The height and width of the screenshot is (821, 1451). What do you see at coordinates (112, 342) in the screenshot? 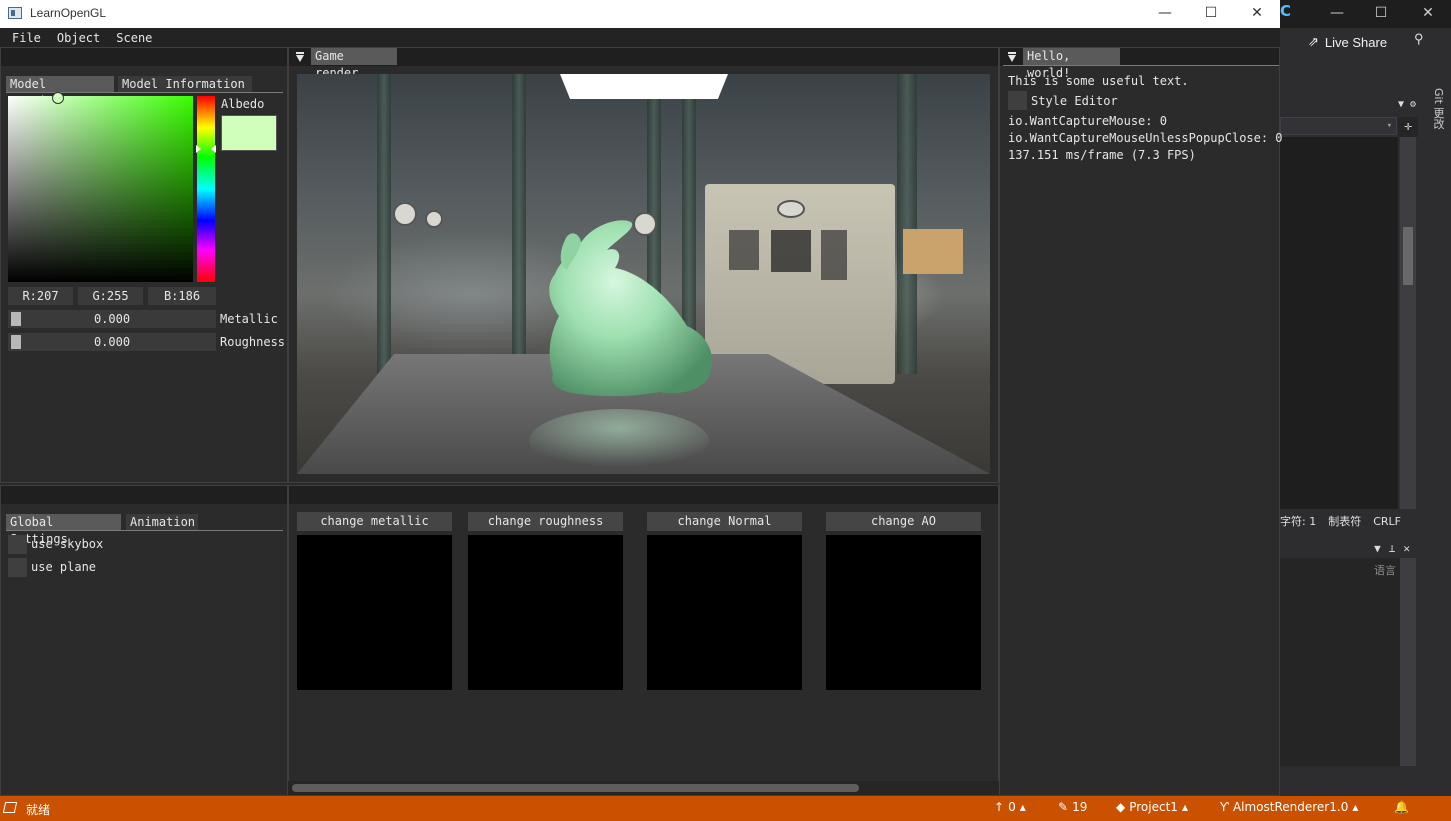
I see `roughness-slider: 0.000` at bounding box center [112, 342].